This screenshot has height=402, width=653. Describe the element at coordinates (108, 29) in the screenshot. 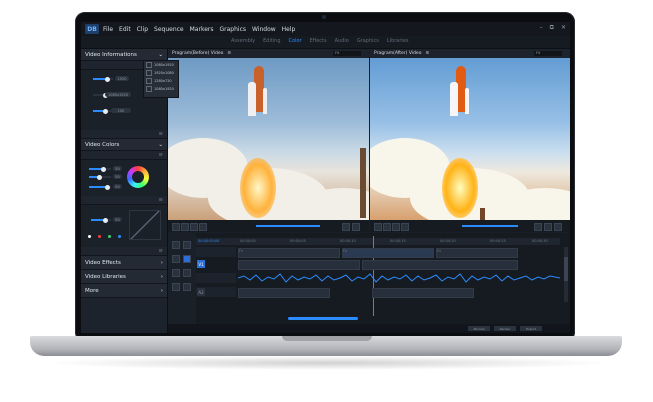

I see `menu-file: File` at that location.